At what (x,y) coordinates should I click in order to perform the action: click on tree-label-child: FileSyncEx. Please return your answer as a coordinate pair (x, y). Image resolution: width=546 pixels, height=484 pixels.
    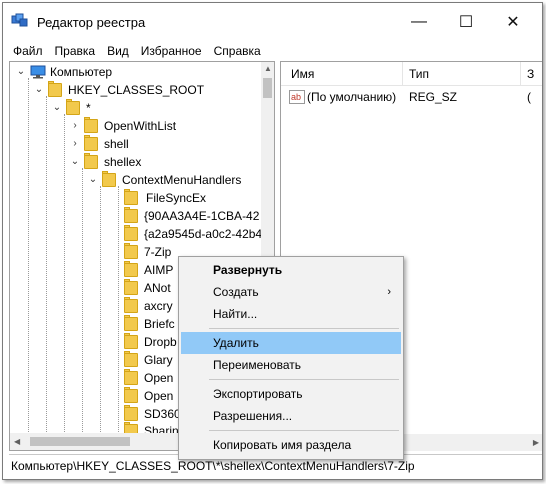
    Looking at the image, I should click on (176, 198).